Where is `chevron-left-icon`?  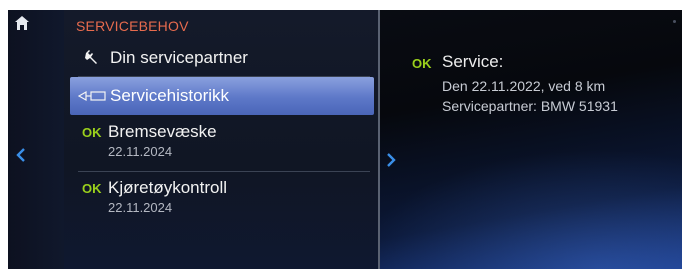
chevron-left-icon is located at coordinates (21, 155).